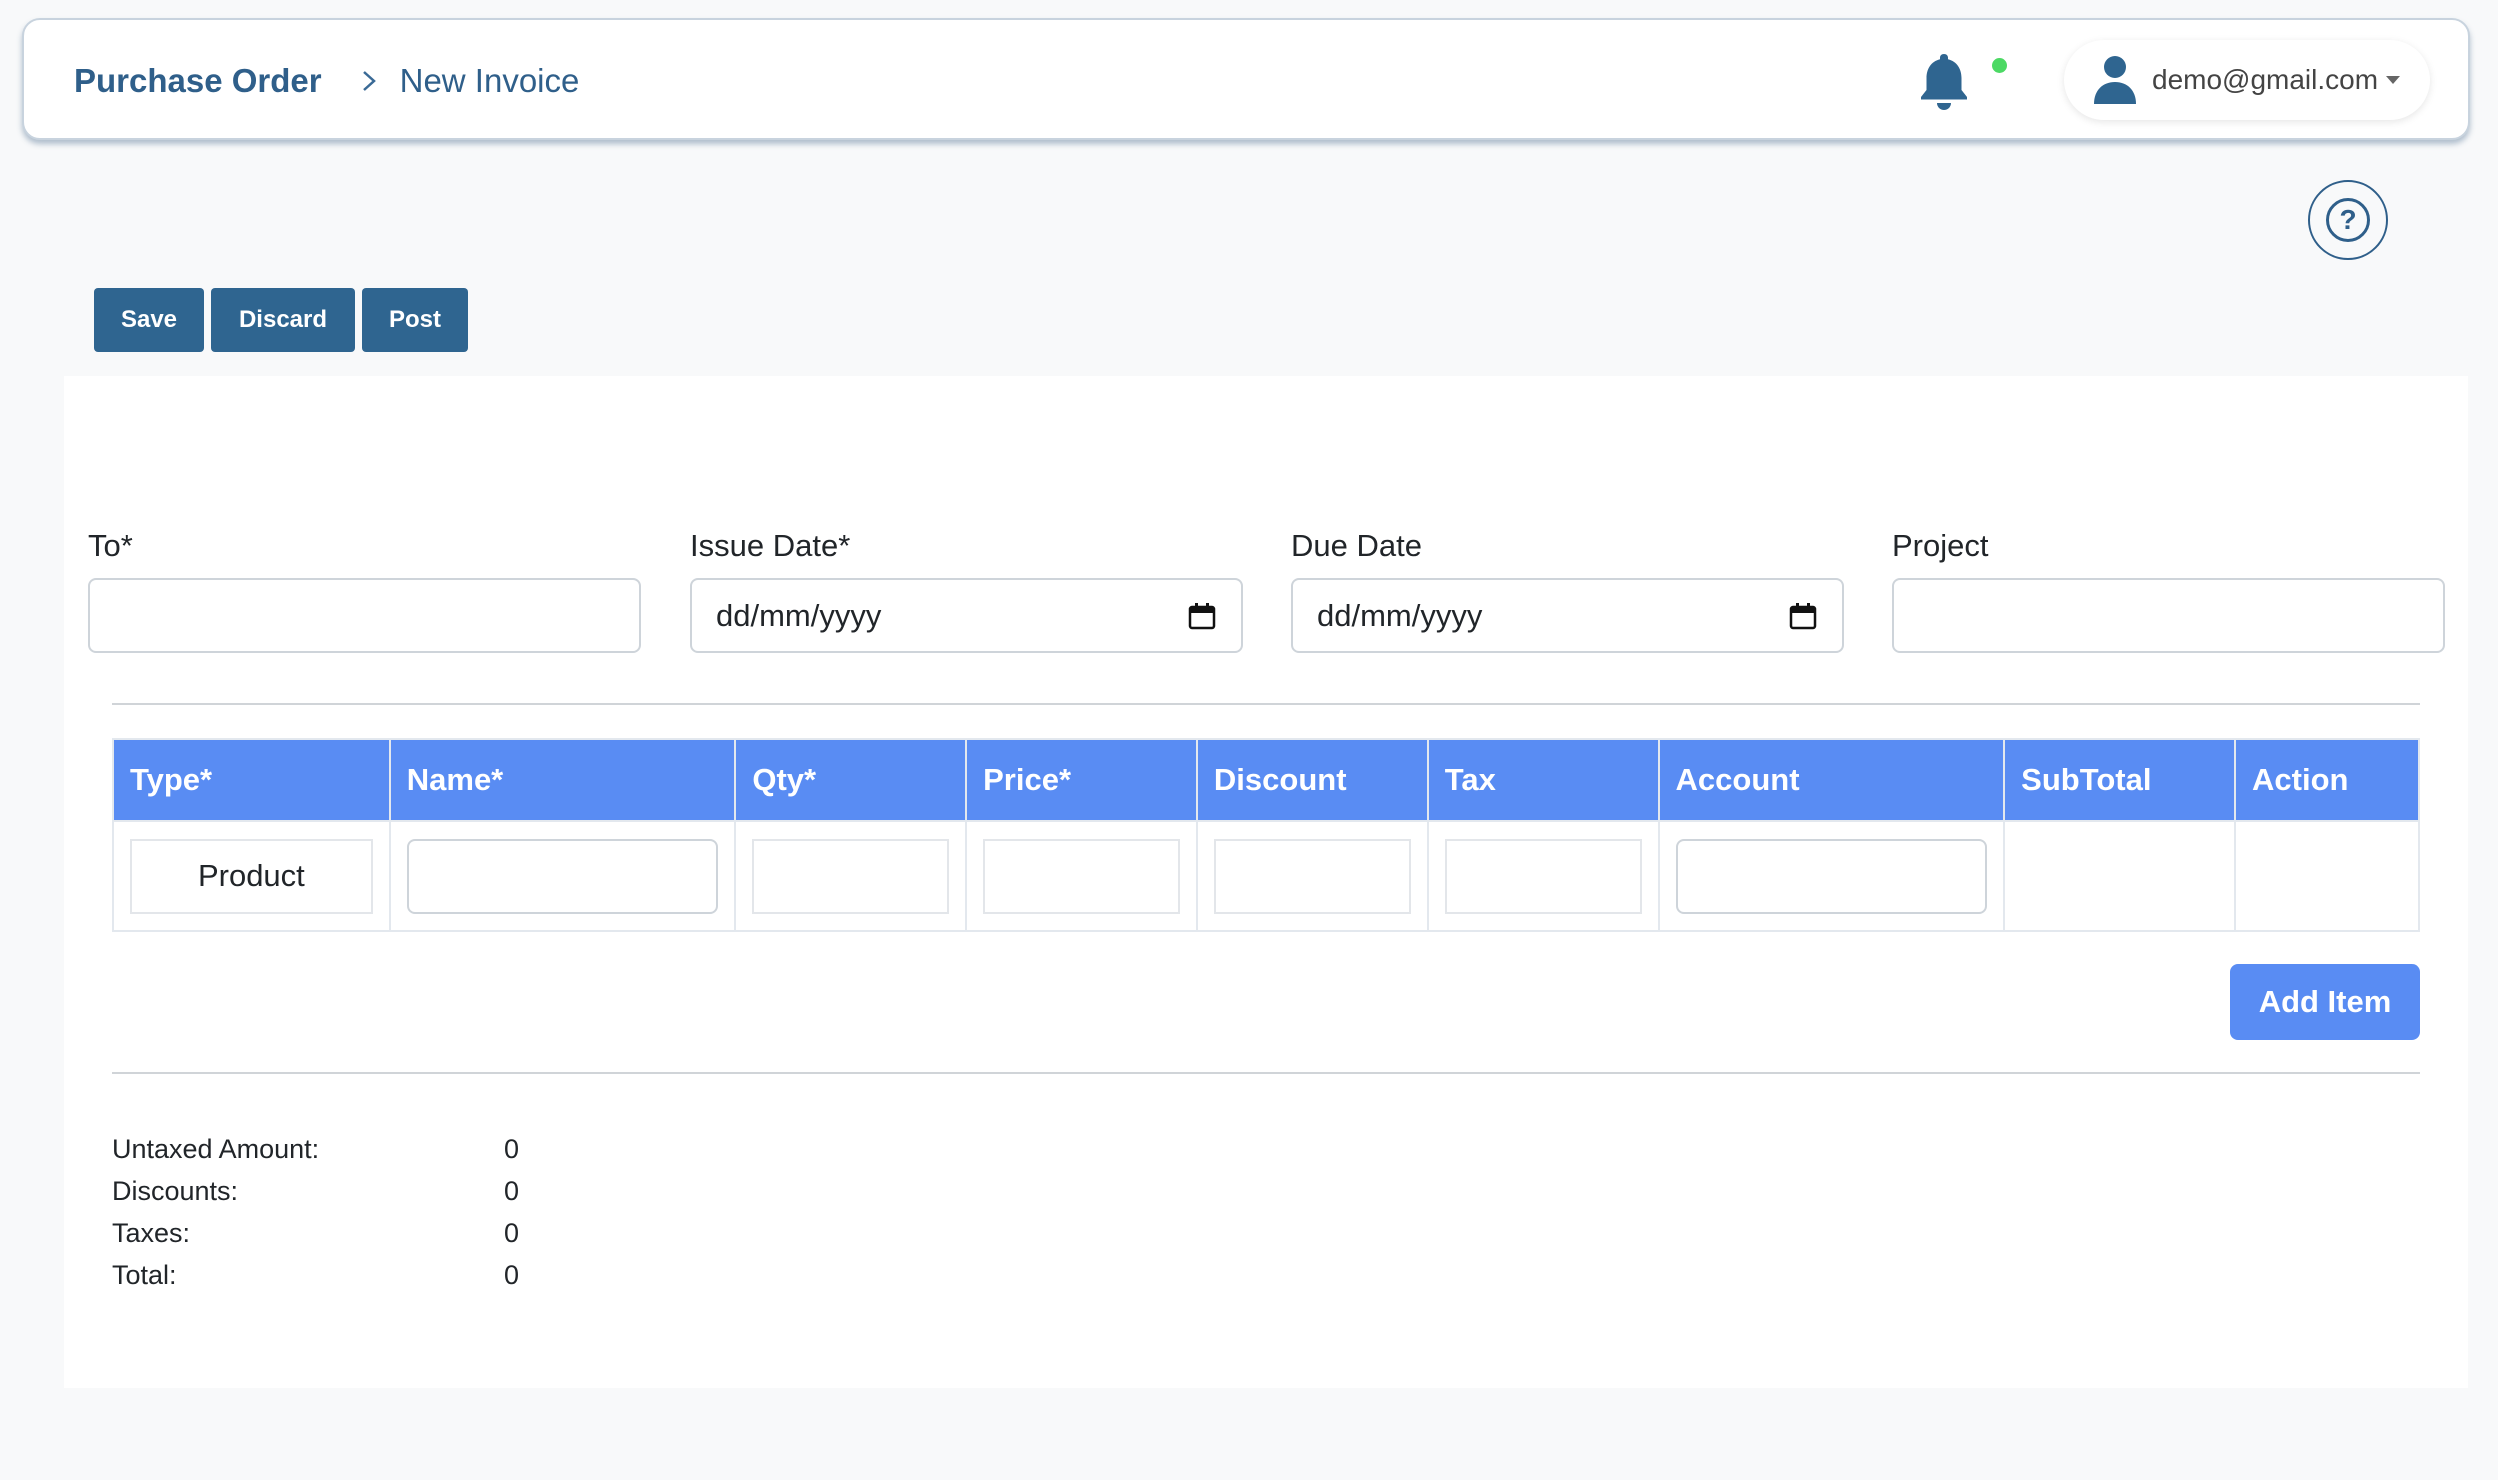  Describe the element at coordinates (1543, 780) in the screenshot. I see `col-tax: Tax` at that location.